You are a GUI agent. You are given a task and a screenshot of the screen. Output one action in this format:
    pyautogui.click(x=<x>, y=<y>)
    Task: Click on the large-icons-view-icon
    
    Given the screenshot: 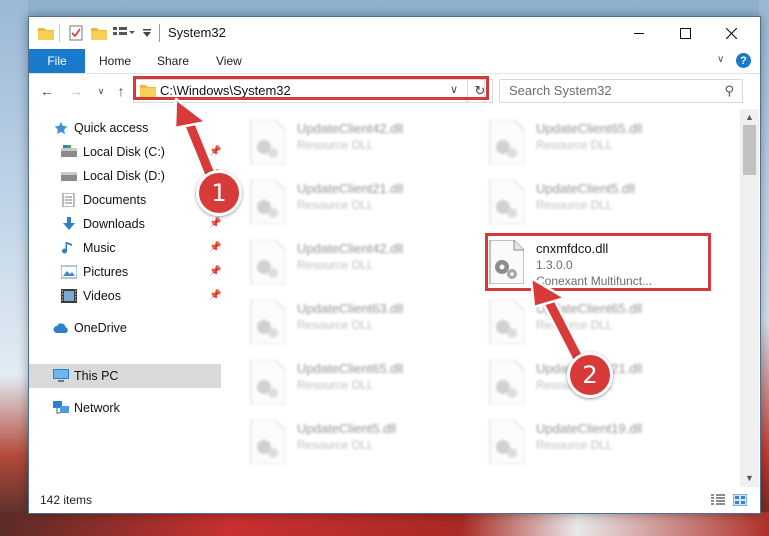 What is the action you would take?
    pyautogui.click(x=740, y=500)
    